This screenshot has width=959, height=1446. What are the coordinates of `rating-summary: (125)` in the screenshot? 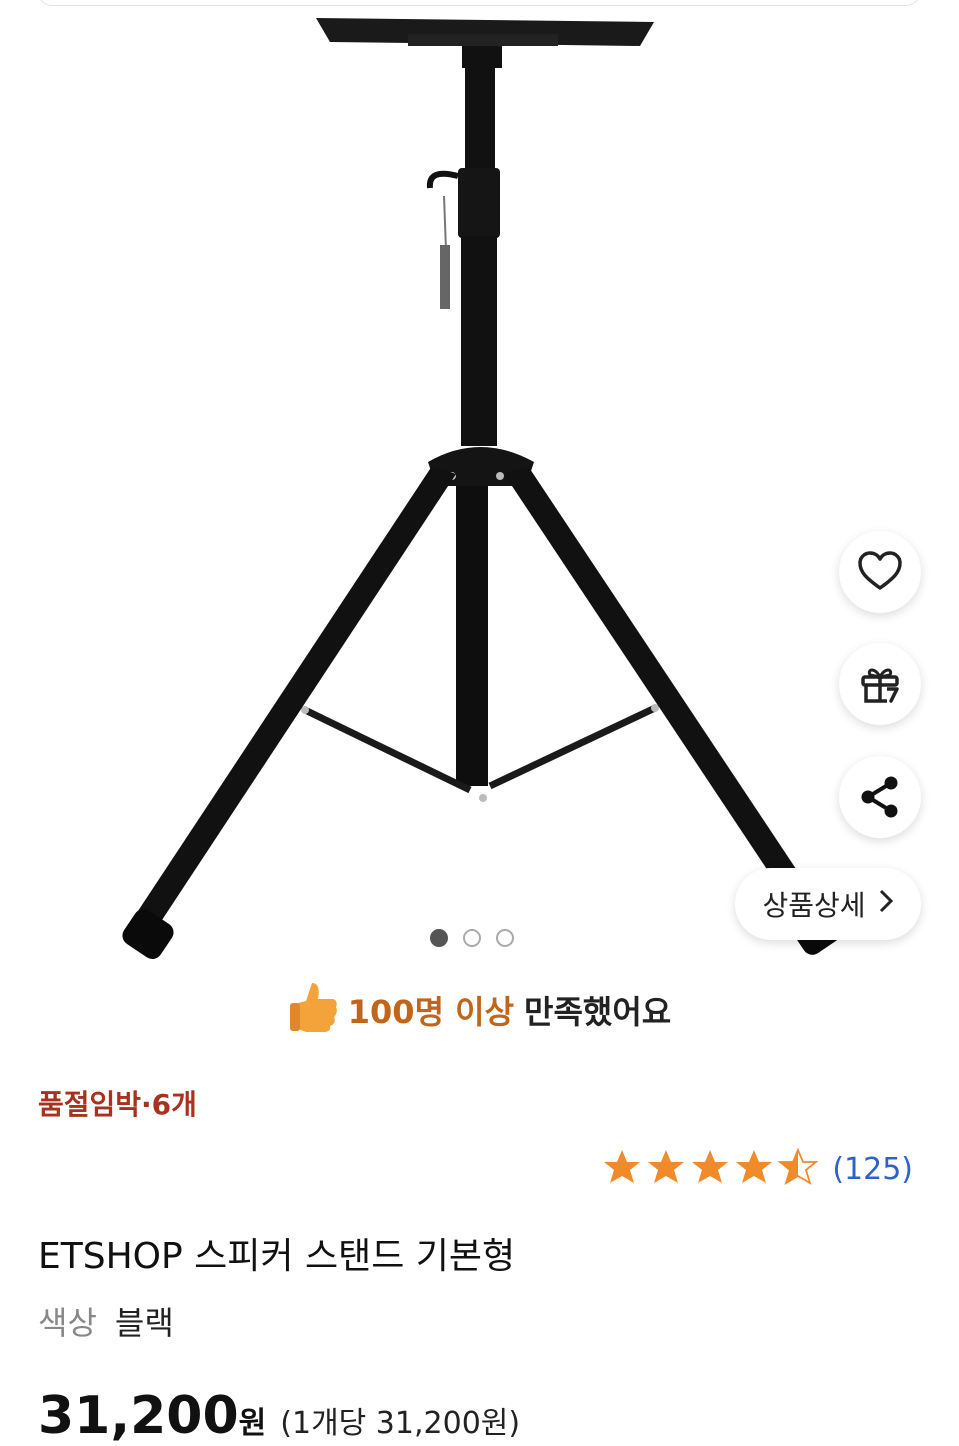 It's located at (757, 1168).